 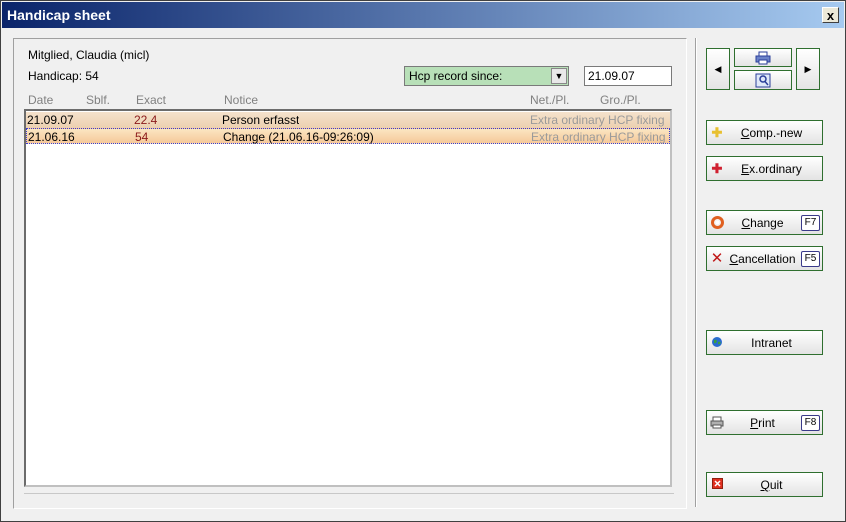 What do you see at coordinates (810, 423) in the screenshot?
I see `shortcut-badge: F8` at bounding box center [810, 423].